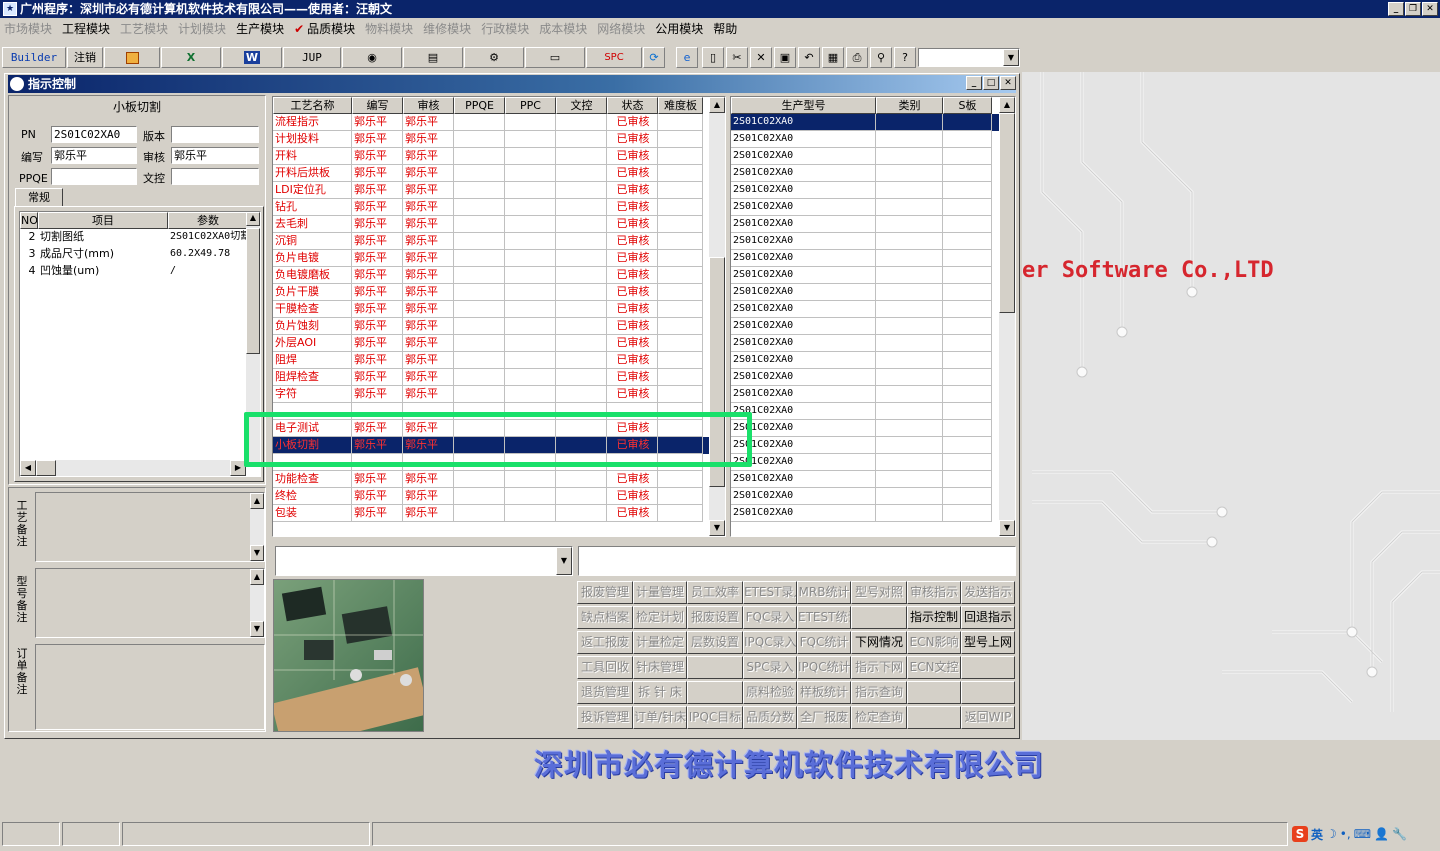  What do you see at coordinates (905, 57) in the screenshot?
I see `help-button: ?` at bounding box center [905, 57].